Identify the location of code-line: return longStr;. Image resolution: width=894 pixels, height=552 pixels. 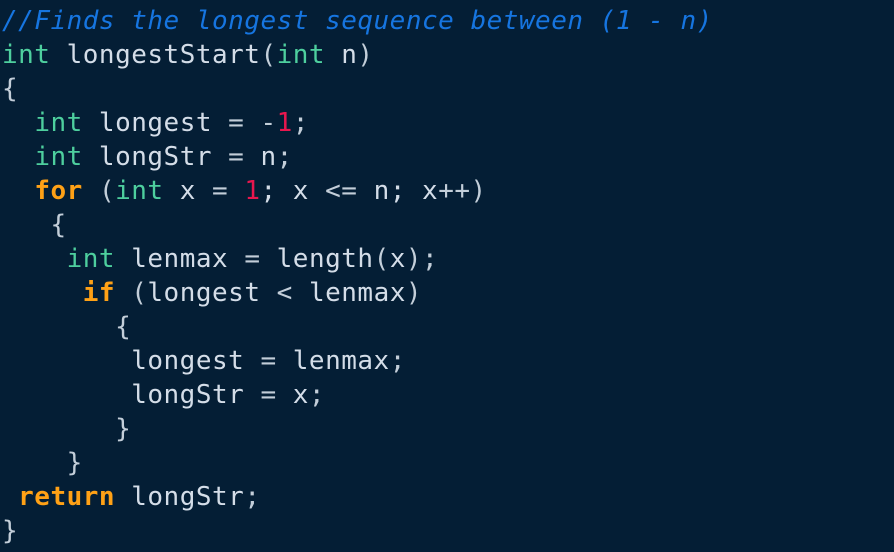
(448, 497).